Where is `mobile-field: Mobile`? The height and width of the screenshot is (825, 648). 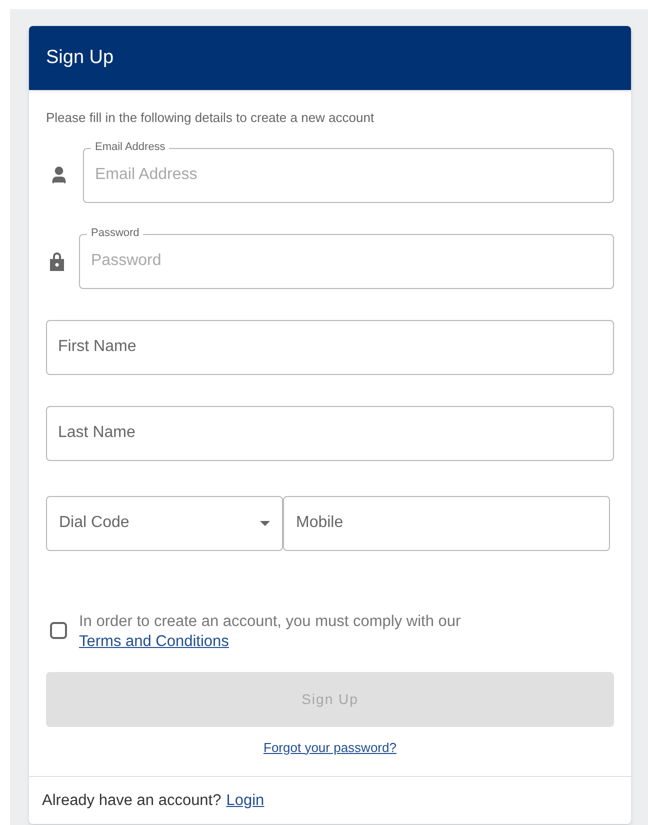 mobile-field: Mobile is located at coordinates (446, 523).